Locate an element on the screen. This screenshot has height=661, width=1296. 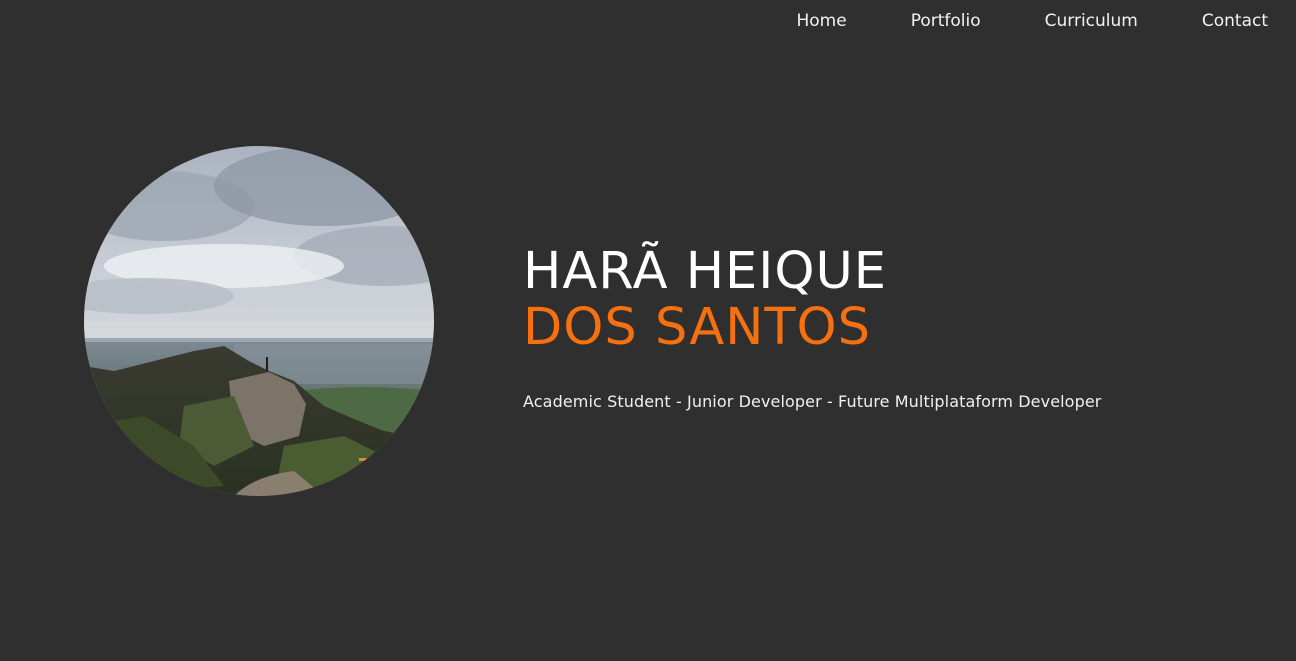
nav-portfolio-link: Portfolio is located at coordinates (946, 21).